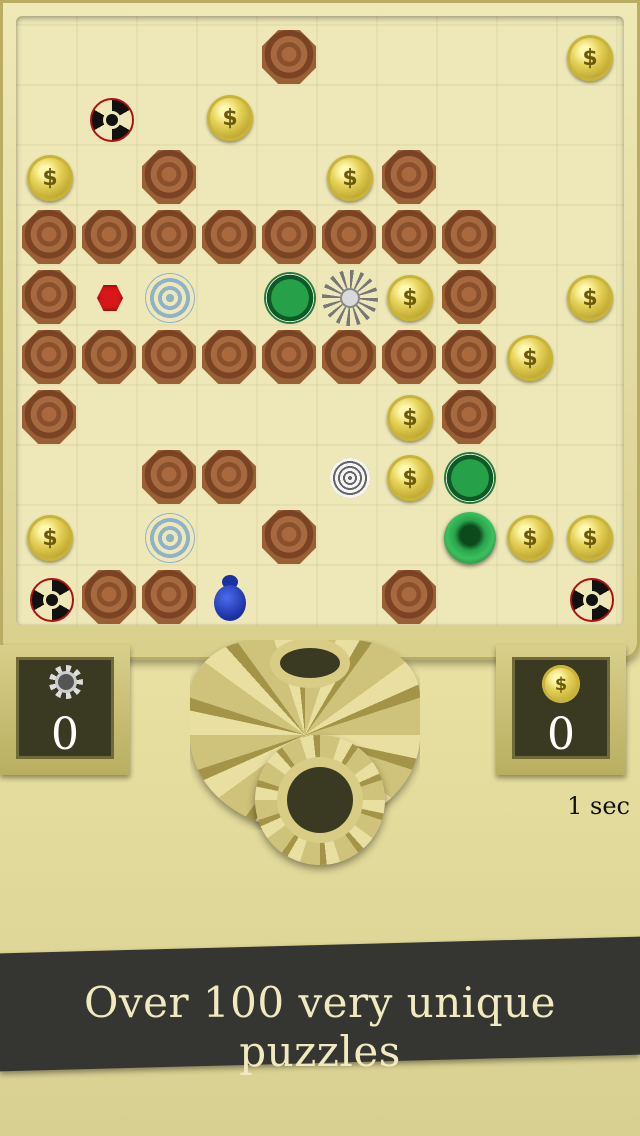 This screenshot has width=640, height=1136. Describe the element at coordinates (65, 734) in the screenshot. I see `gears-count: 0` at that location.